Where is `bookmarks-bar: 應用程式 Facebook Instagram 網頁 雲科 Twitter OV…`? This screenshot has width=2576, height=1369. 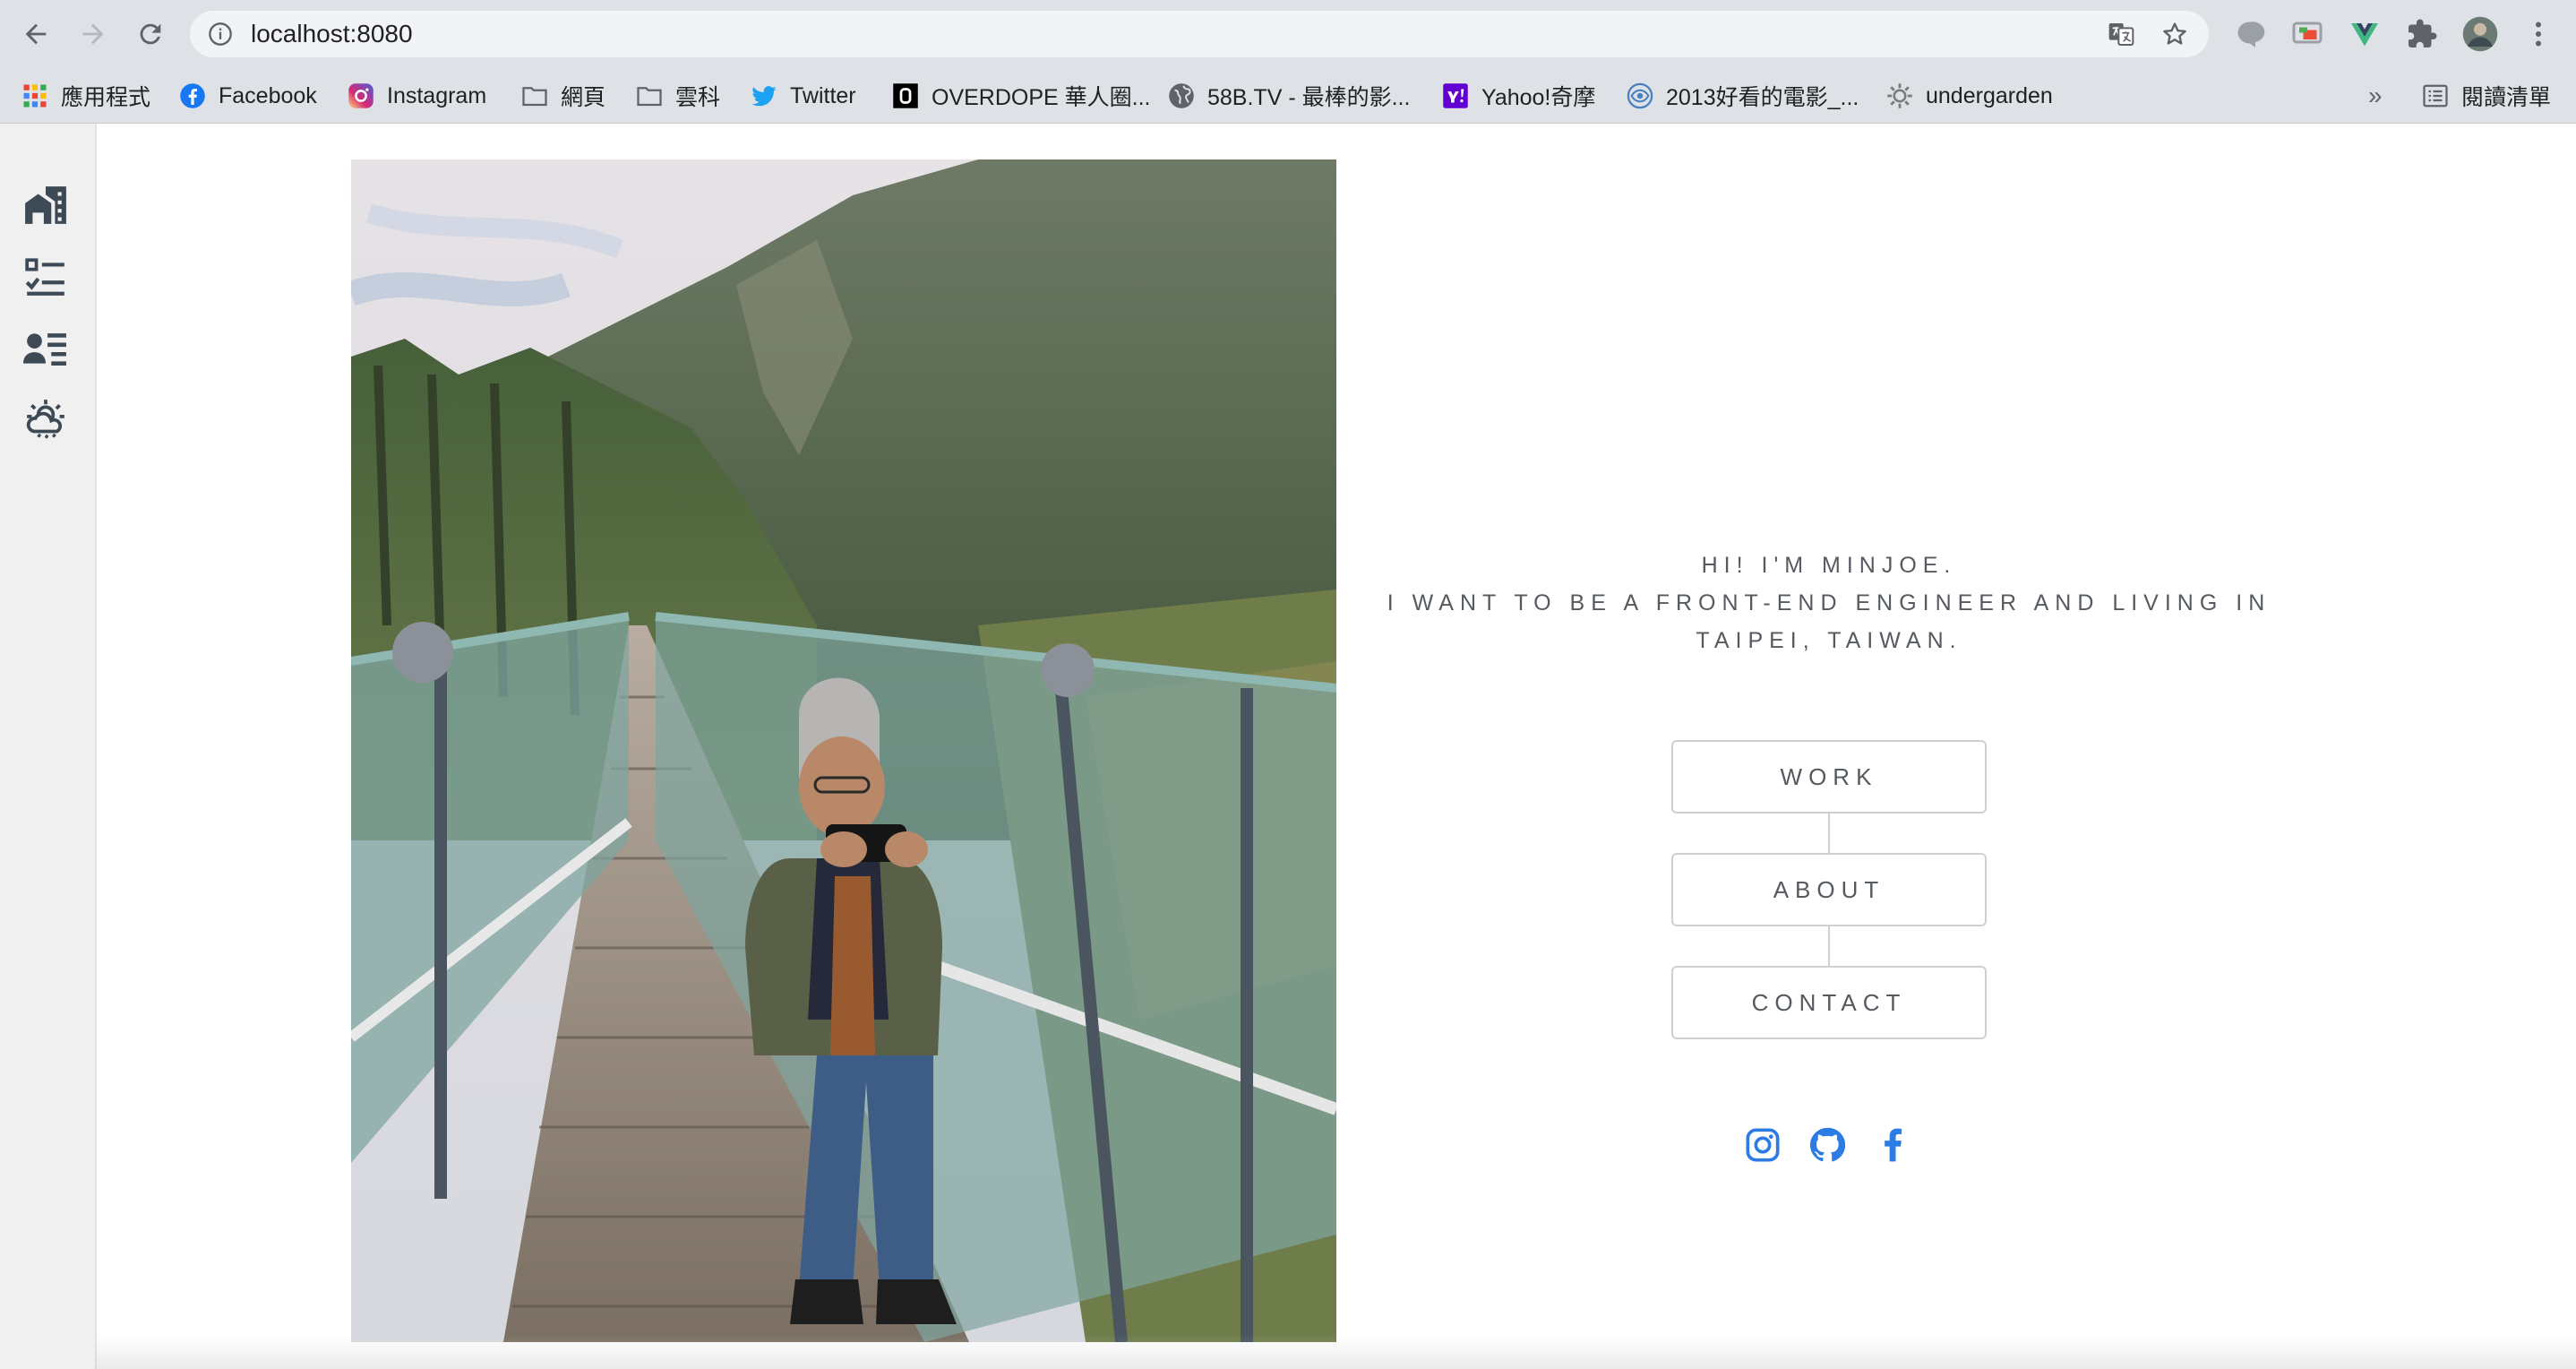 bookmarks-bar: 應用程式 Facebook Instagram 網頁 雲科 Twitter OV… is located at coordinates (1288, 96).